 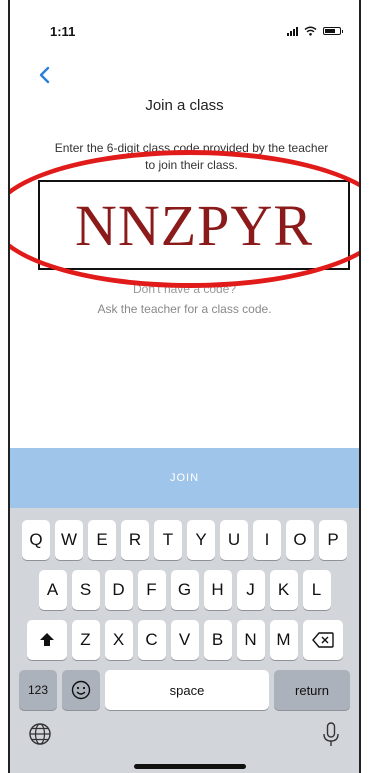 I want to click on key-i: I, so click(x=267, y=540).